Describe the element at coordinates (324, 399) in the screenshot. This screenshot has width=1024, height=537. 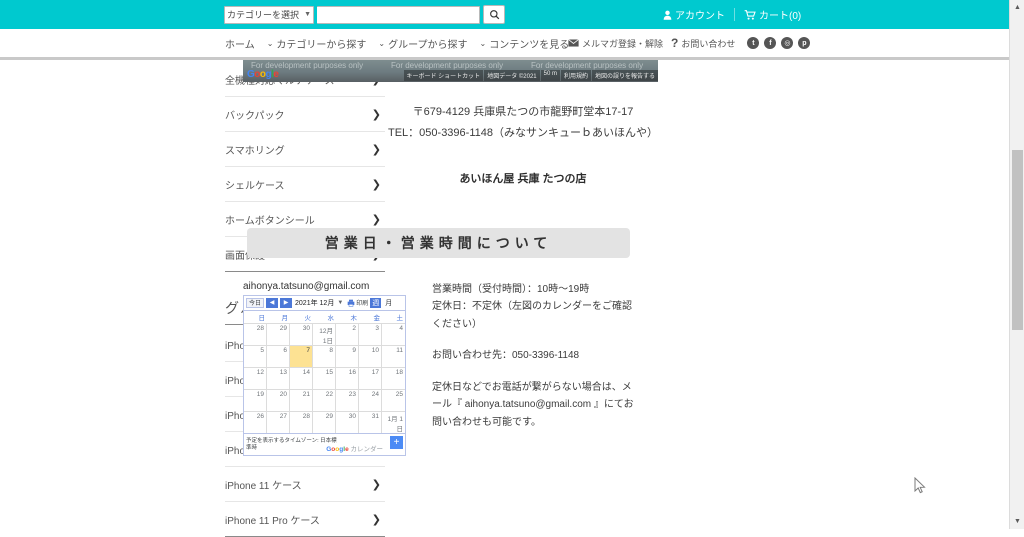
I see `calendar-day-cell: 22` at that location.